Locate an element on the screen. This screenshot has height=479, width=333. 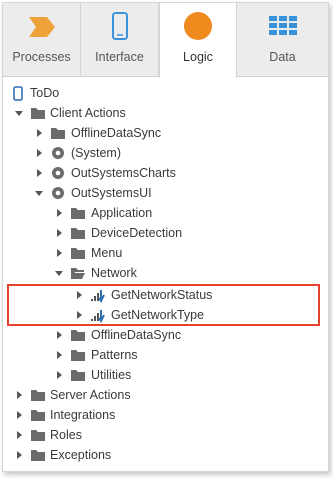
tree-item-label: Client Actions is located at coordinates (88, 113).